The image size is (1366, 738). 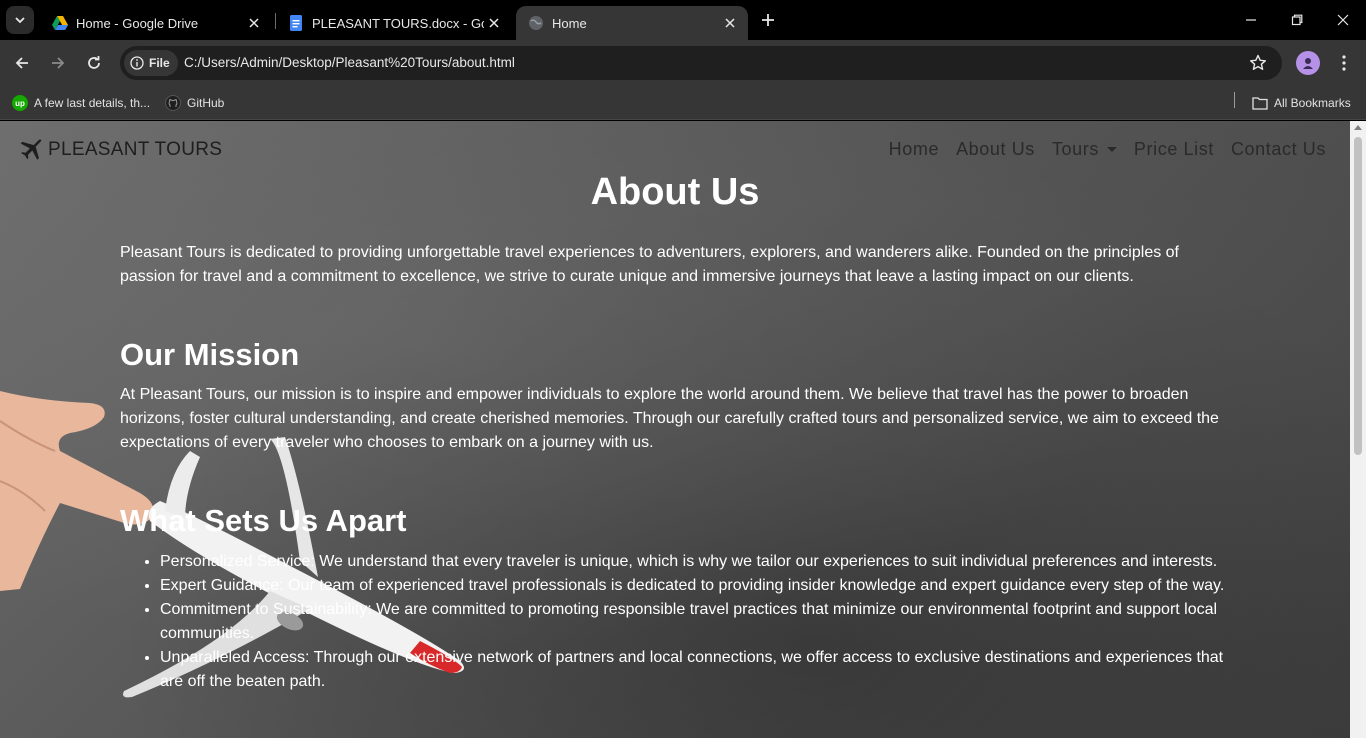 I want to click on nav-tours-label: Tours, so click(x=1075, y=149).